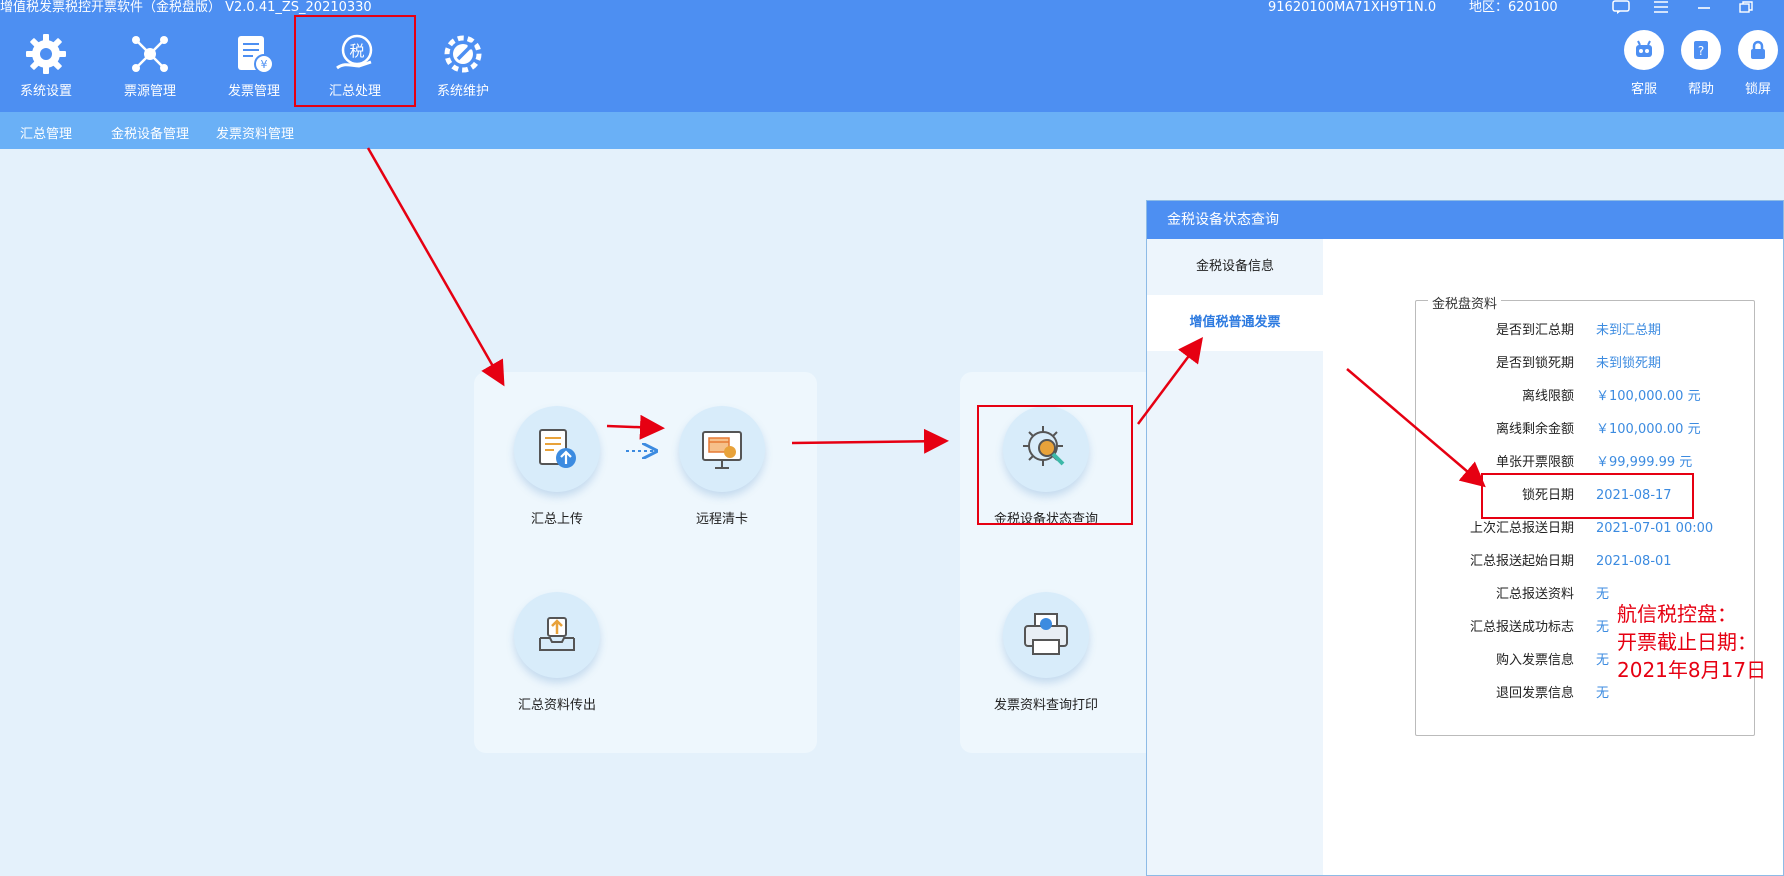 This screenshot has height=876, width=1784. What do you see at coordinates (355, 61) in the screenshot?
I see `nav-highlight-box` at bounding box center [355, 61].